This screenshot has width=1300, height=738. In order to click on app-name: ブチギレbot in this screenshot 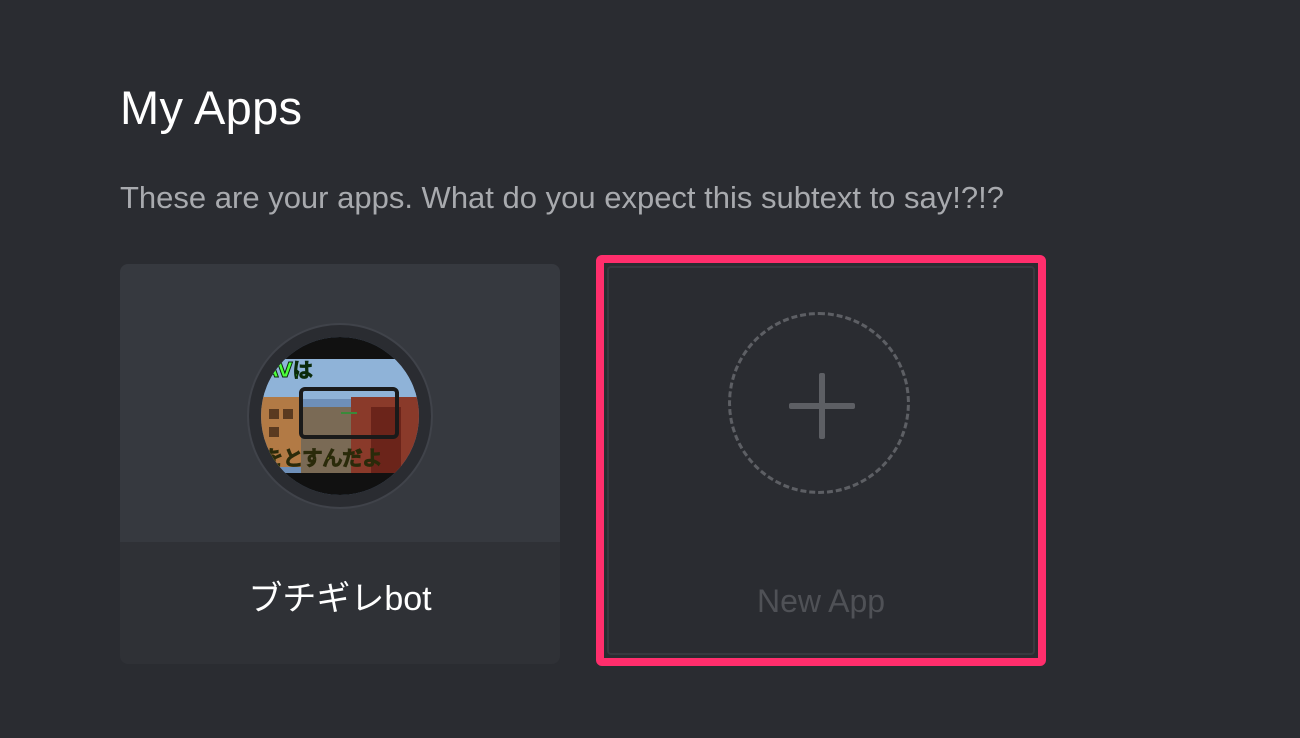, I will do `click(340, 599)`.